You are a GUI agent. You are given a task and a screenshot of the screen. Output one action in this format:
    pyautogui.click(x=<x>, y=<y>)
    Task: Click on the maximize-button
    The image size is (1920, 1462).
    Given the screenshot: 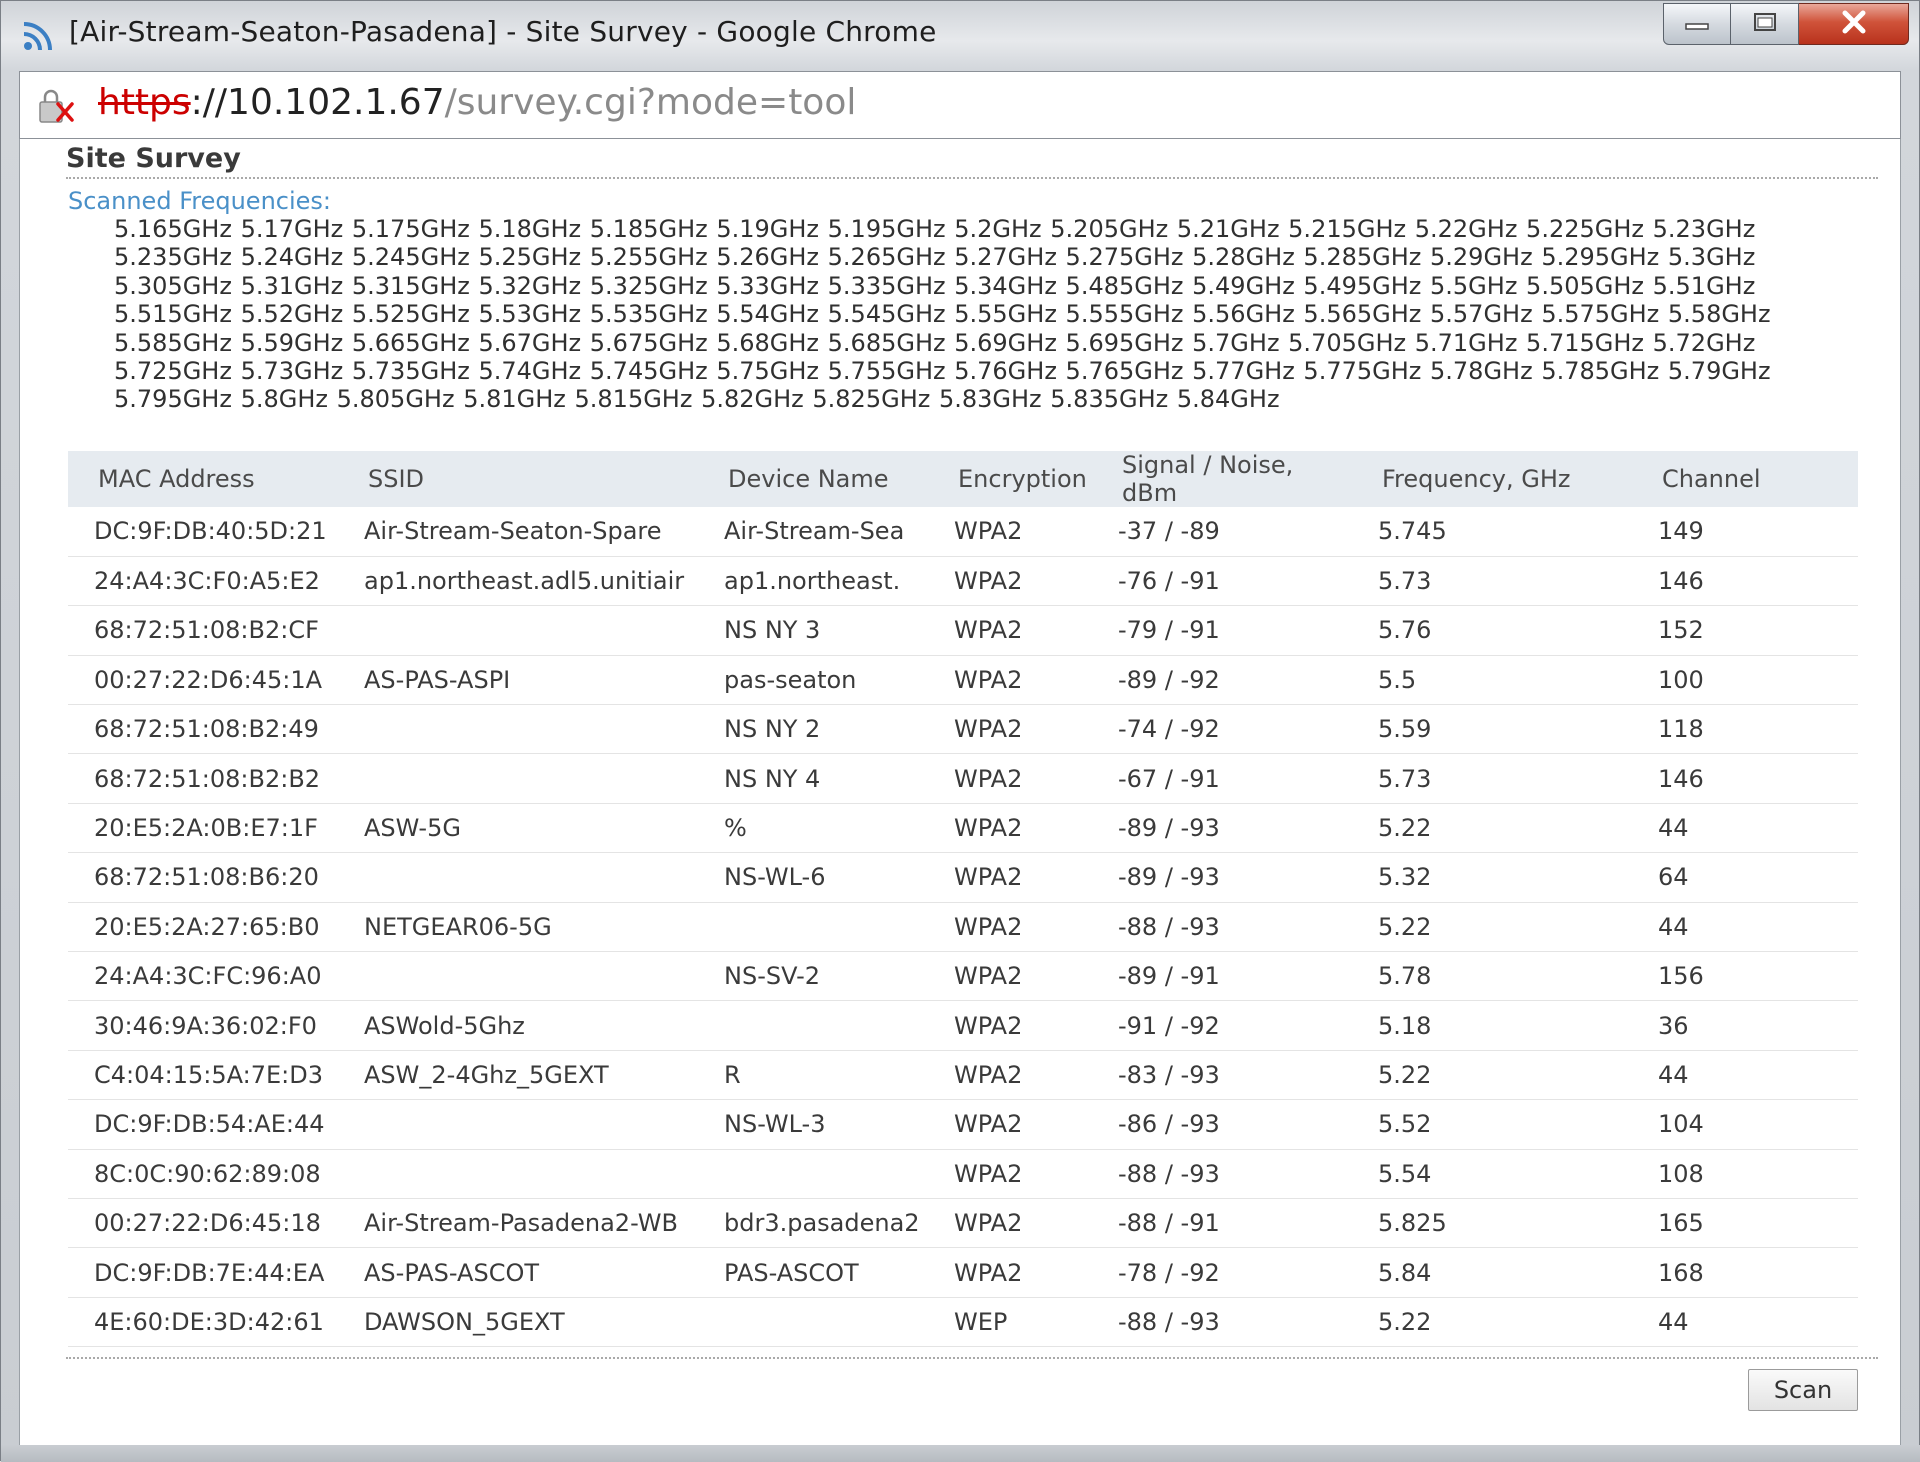 What is the action you would take?
    pyautogui.click(x=1765, y=24)
    